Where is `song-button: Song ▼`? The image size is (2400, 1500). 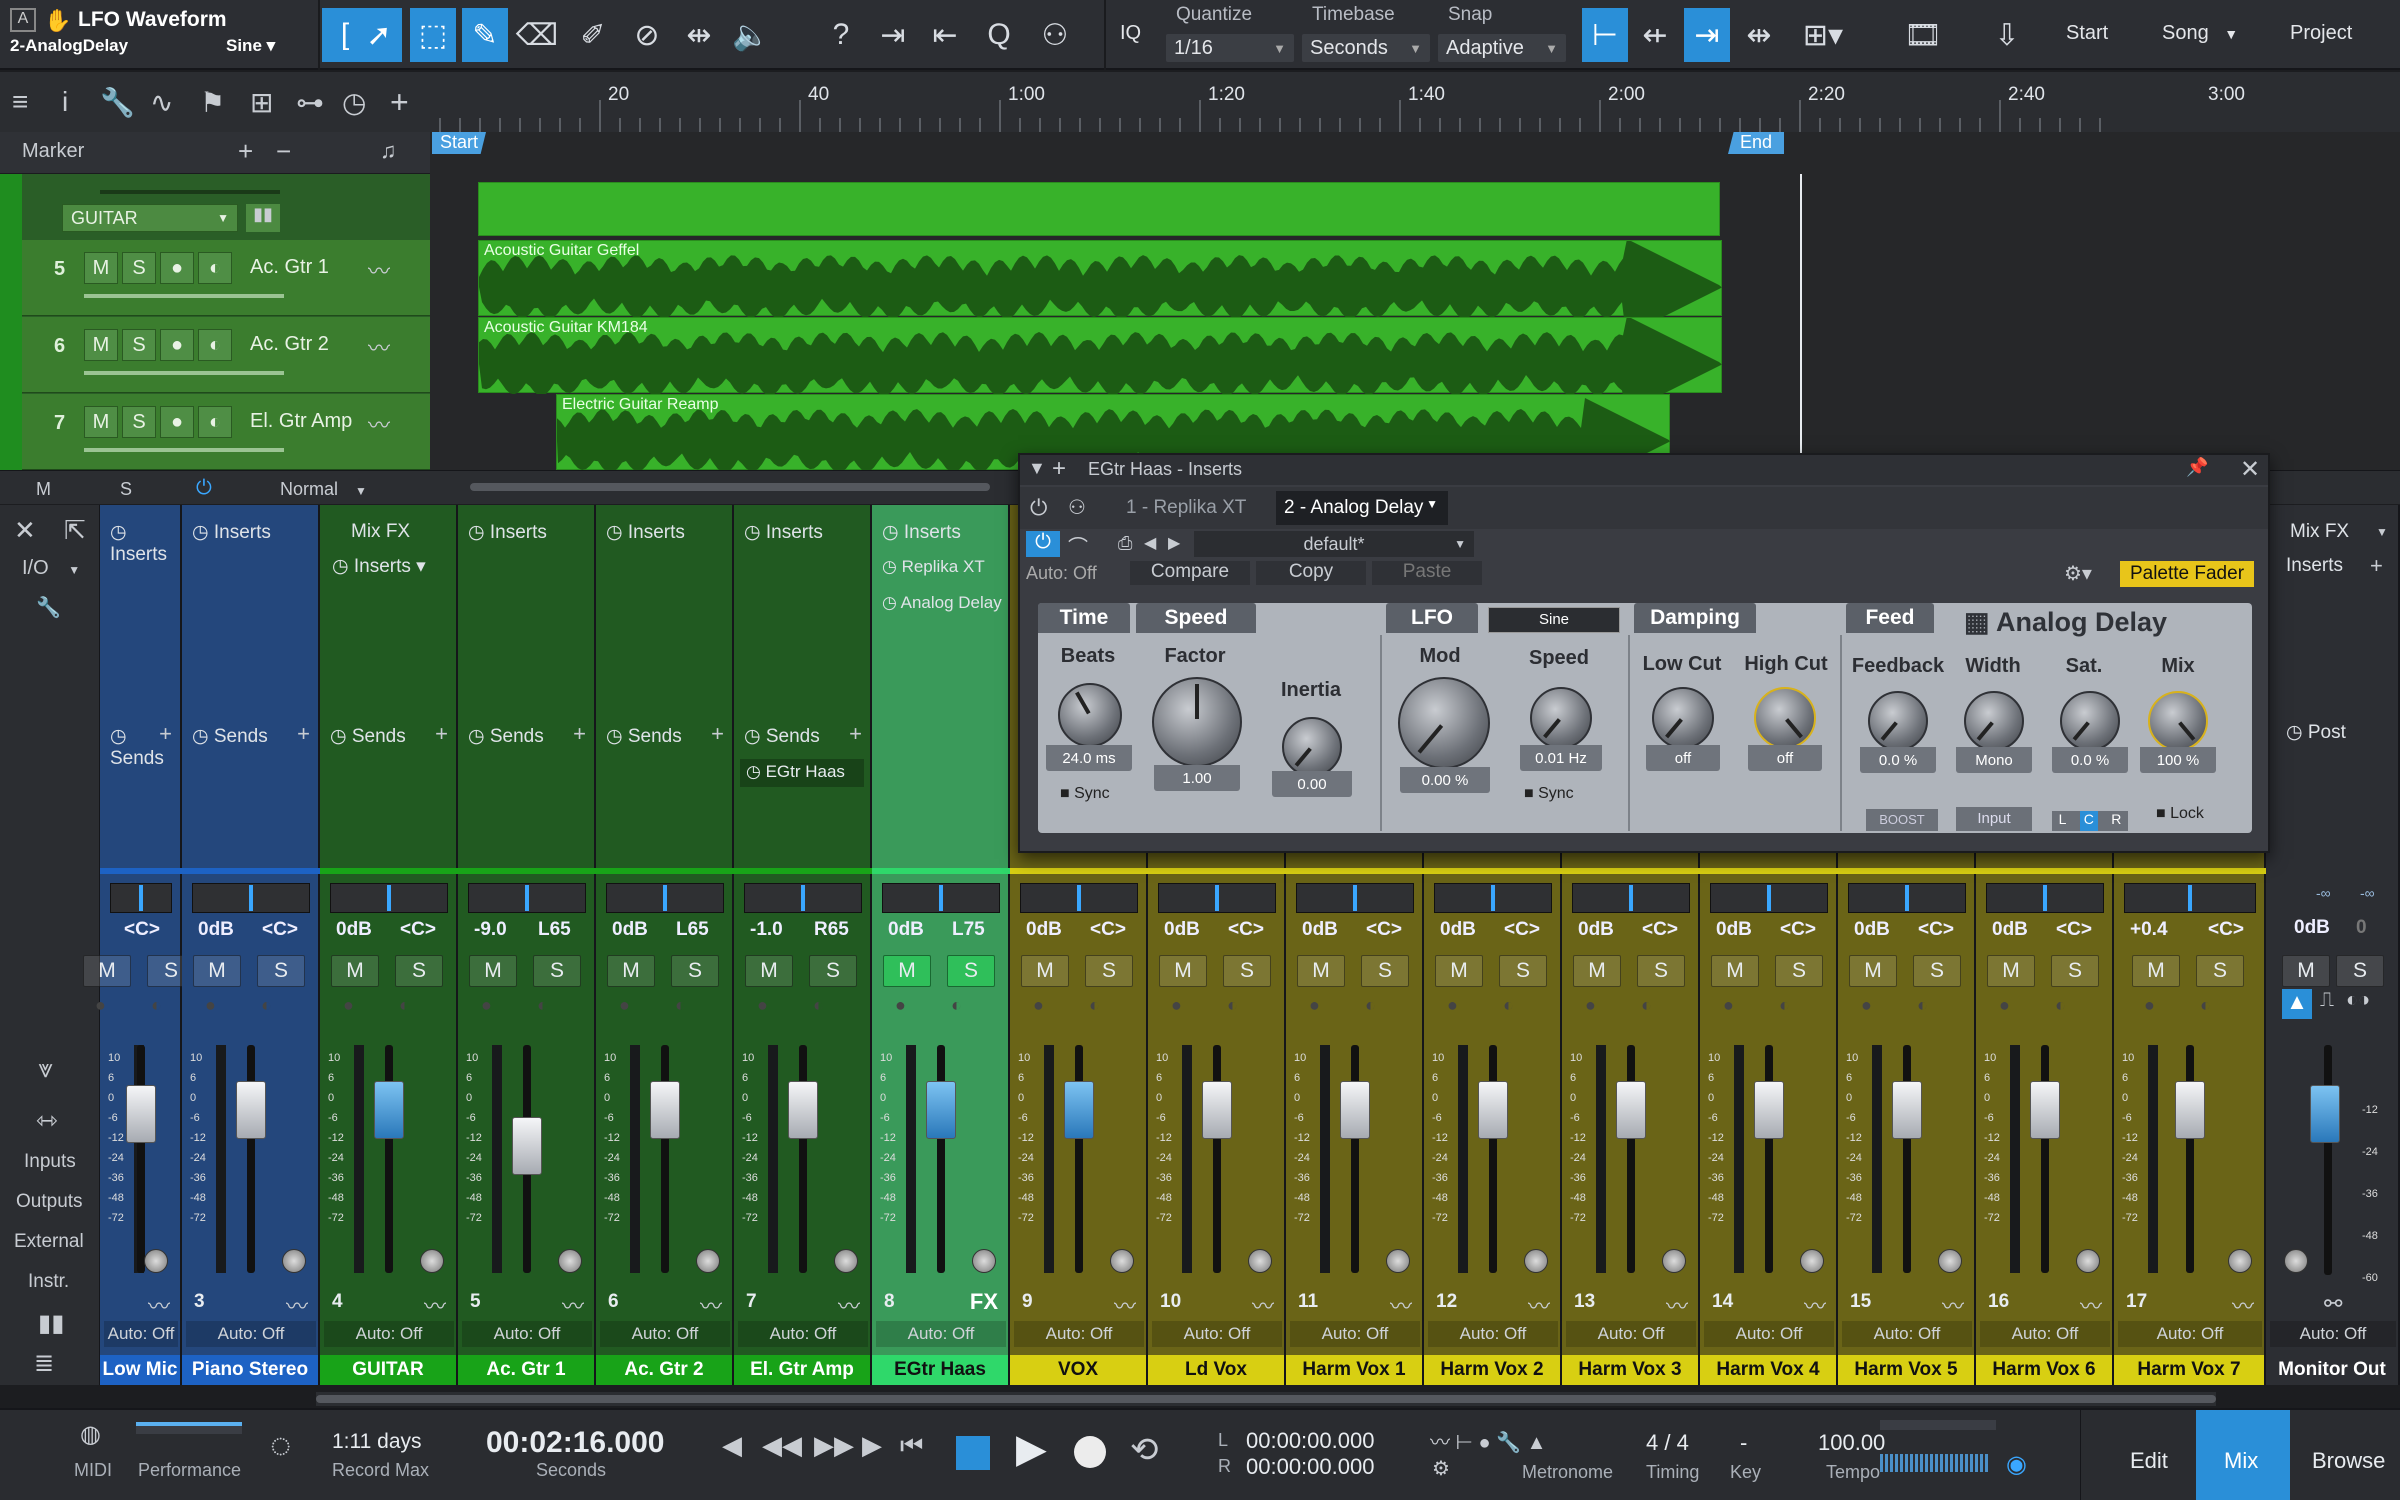 song-button: Song ▼ is located at coordinates (2200, 33).